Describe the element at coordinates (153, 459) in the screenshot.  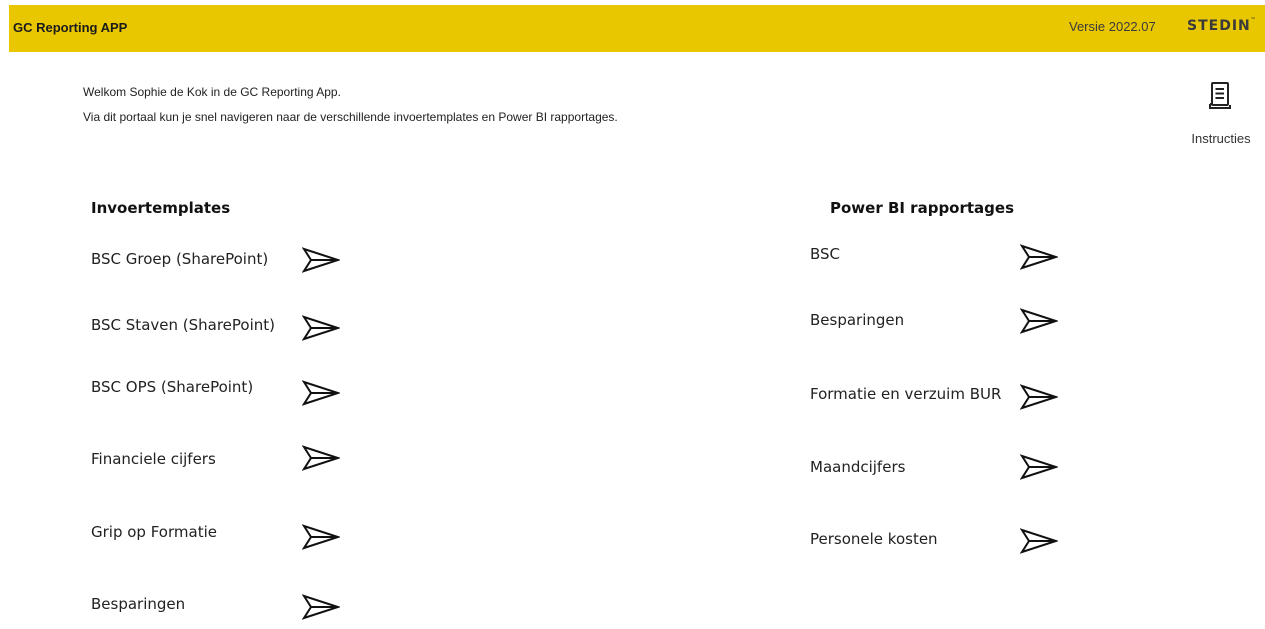
I see `nav-label-financiele-cijfers: Financiele cijfers` at that location.